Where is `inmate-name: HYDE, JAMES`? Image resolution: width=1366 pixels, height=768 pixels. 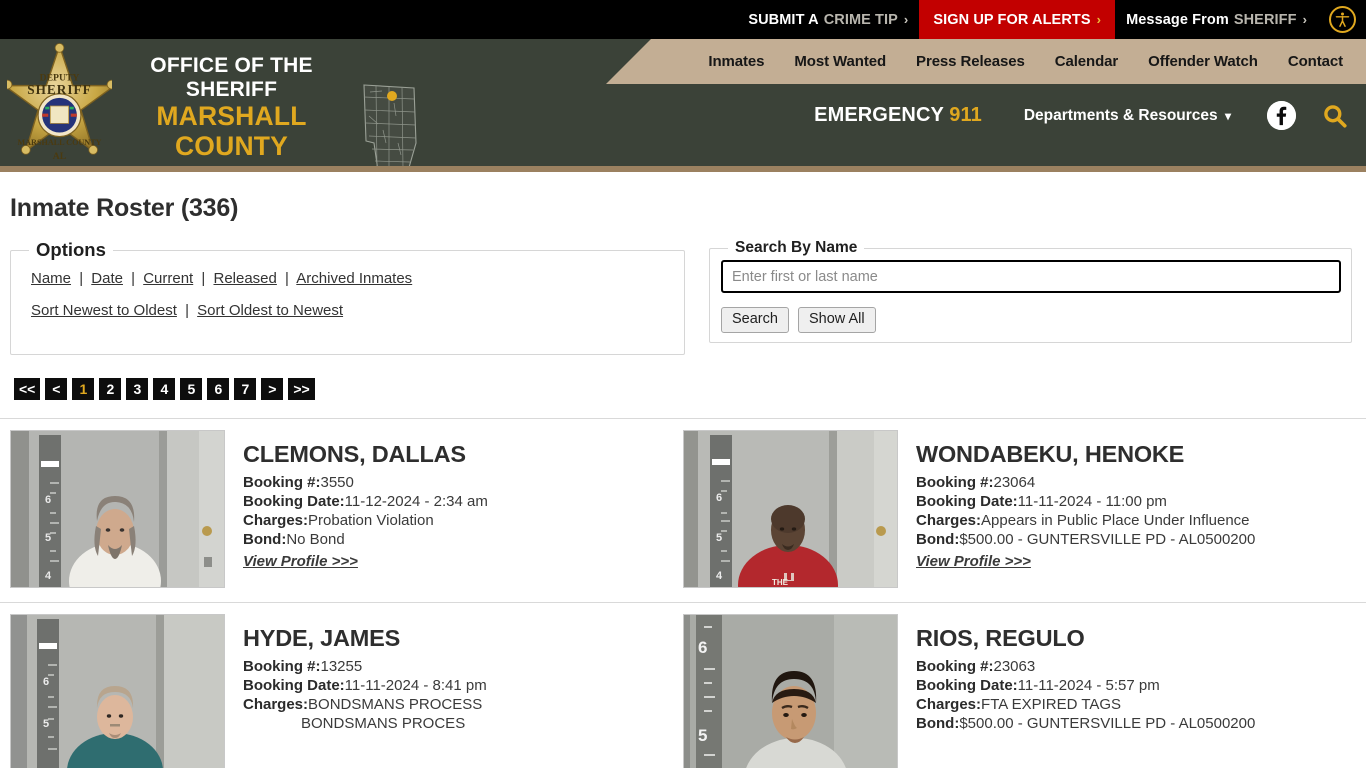 inmate-name: HYDE, JAMES is located at coordinates (322, 638).